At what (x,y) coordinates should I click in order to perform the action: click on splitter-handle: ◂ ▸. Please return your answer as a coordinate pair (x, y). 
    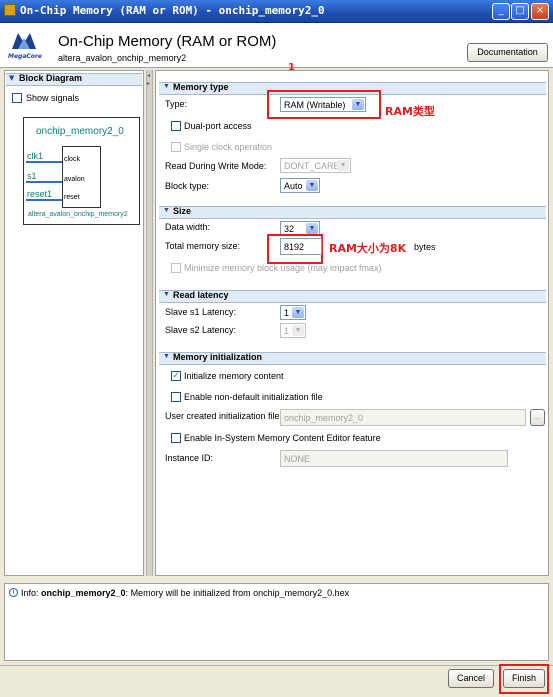
    Looking at the image, I should click on (149, 323).